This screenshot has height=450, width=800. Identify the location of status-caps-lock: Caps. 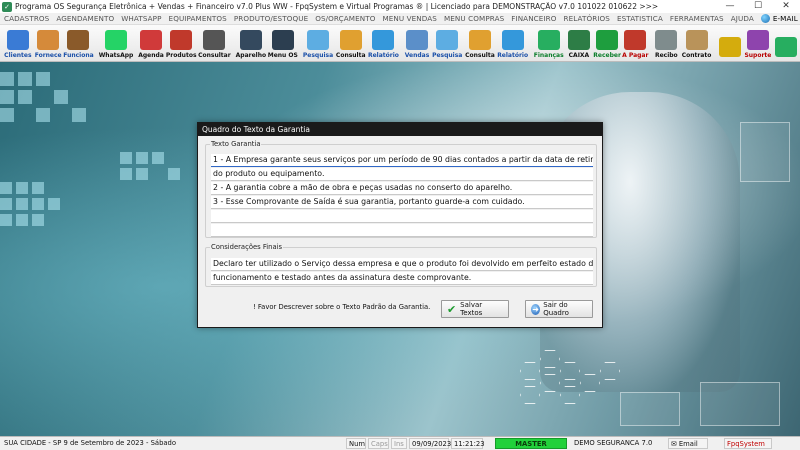
(378, 443).